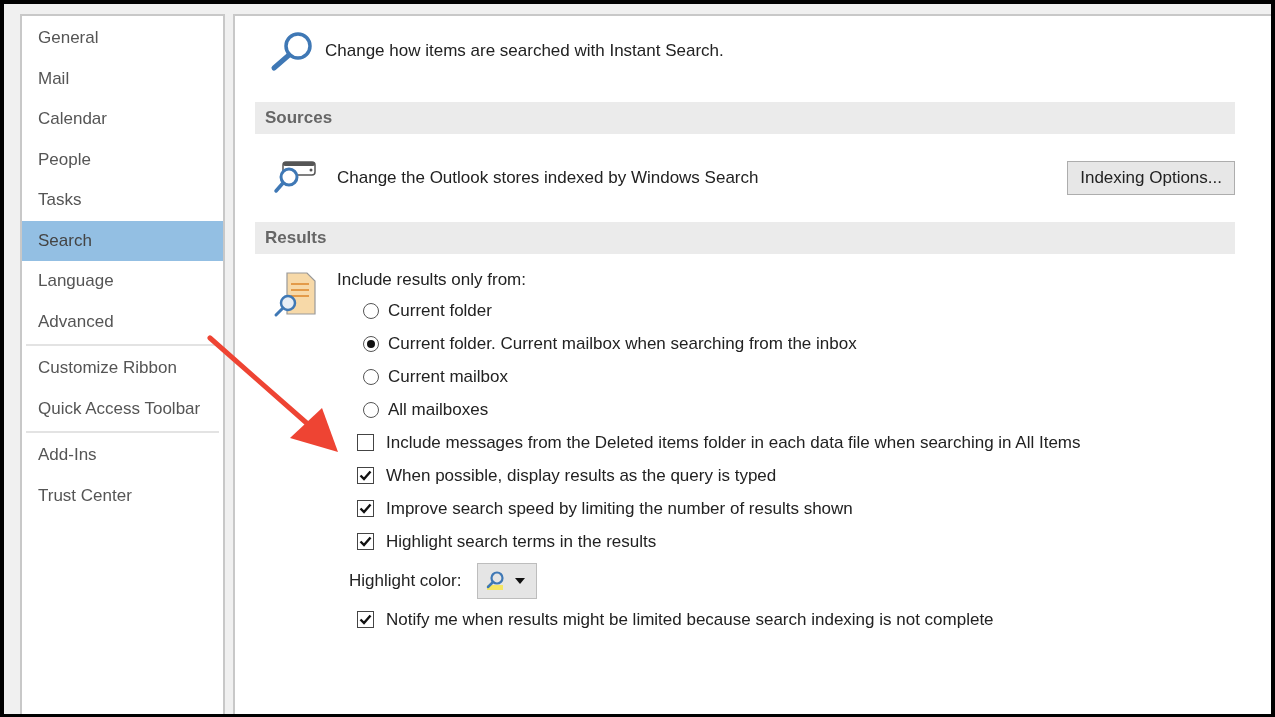 The height and width of the screenshot is (717, 1275). Describe the element at coordinates (122, 200) in the screenshot. I see `sidebar-item: Tasks` at that location.